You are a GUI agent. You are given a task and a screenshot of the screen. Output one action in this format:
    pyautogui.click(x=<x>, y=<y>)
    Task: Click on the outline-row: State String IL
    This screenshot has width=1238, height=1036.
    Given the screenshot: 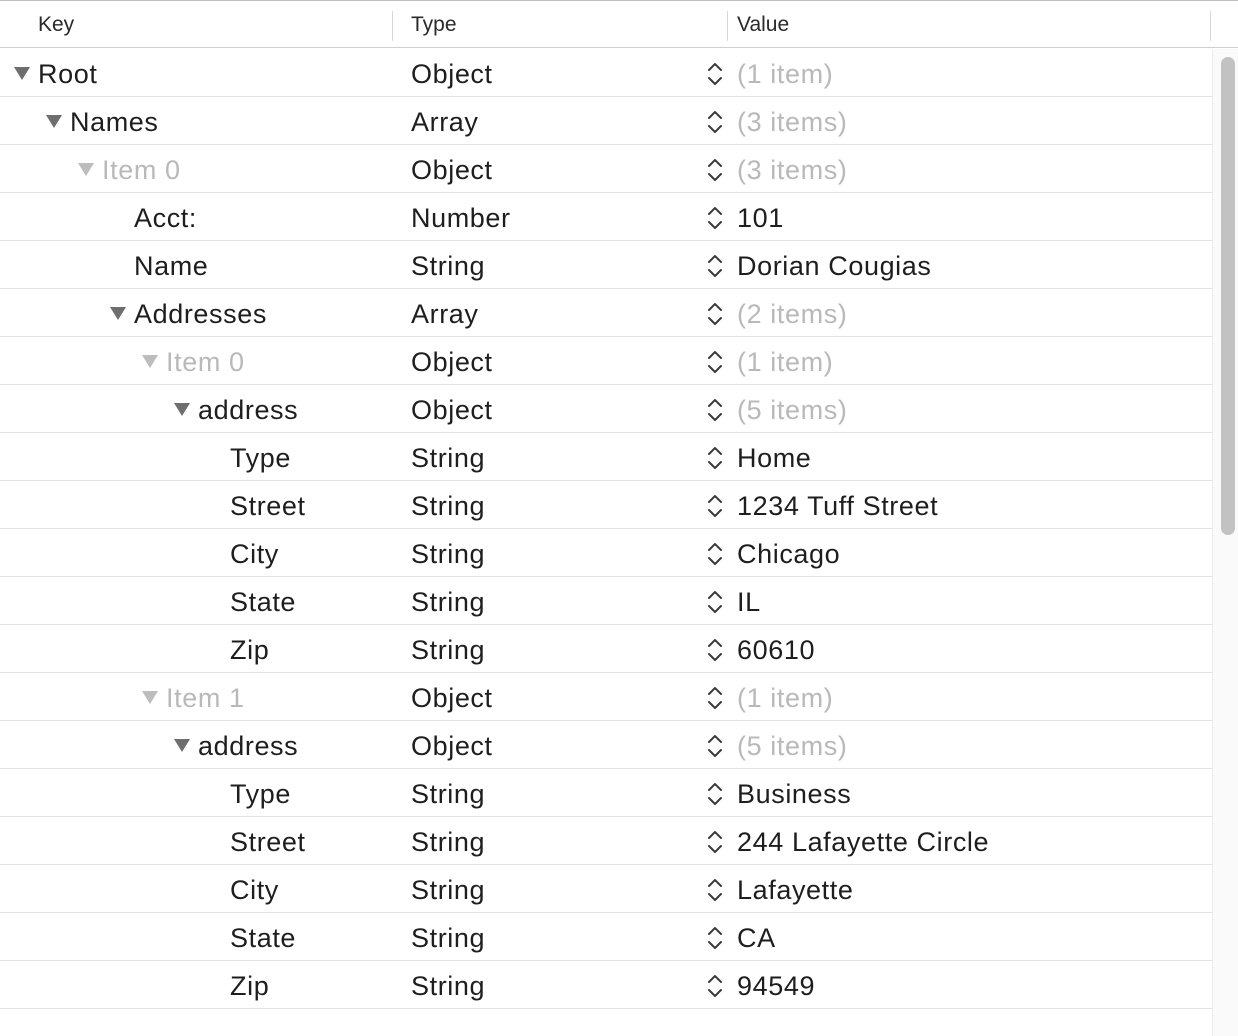 What is the action you would take?
    pyautogui.click(x=606, y=601)
    